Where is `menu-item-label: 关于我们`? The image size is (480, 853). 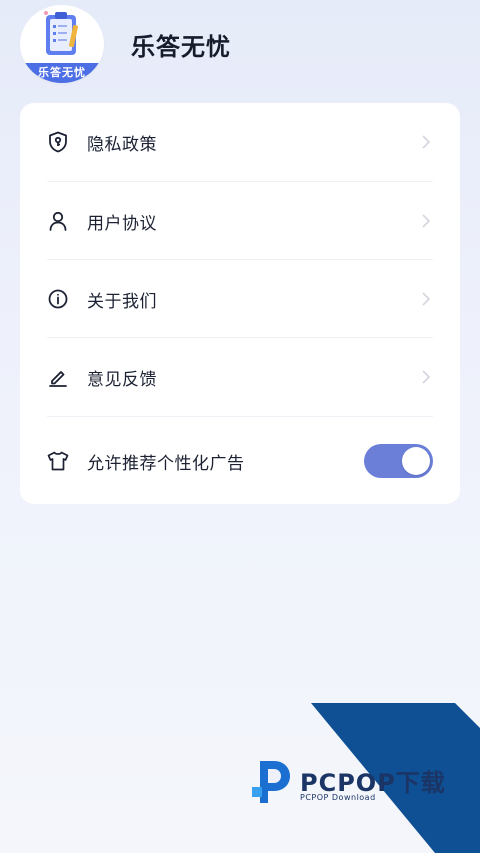
menu-item-label: 关于我们 is located at coordinates (122, 301).